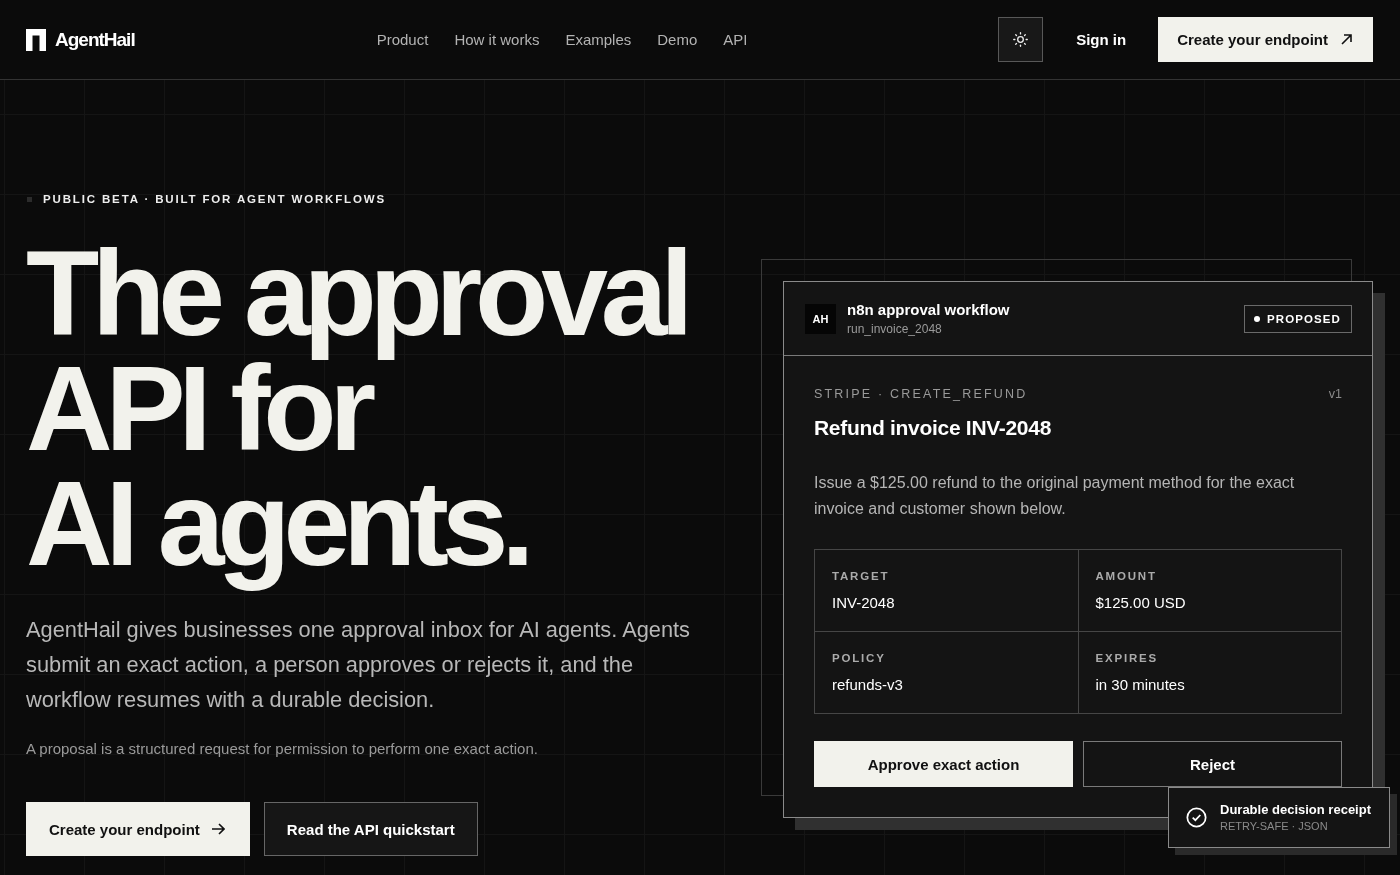 Image resolution: width=1400 pixels, height=875 pixels. Describe the element at coordinates (861, 576) in the screenshot. I see `detail-label: TARGET` at that location.